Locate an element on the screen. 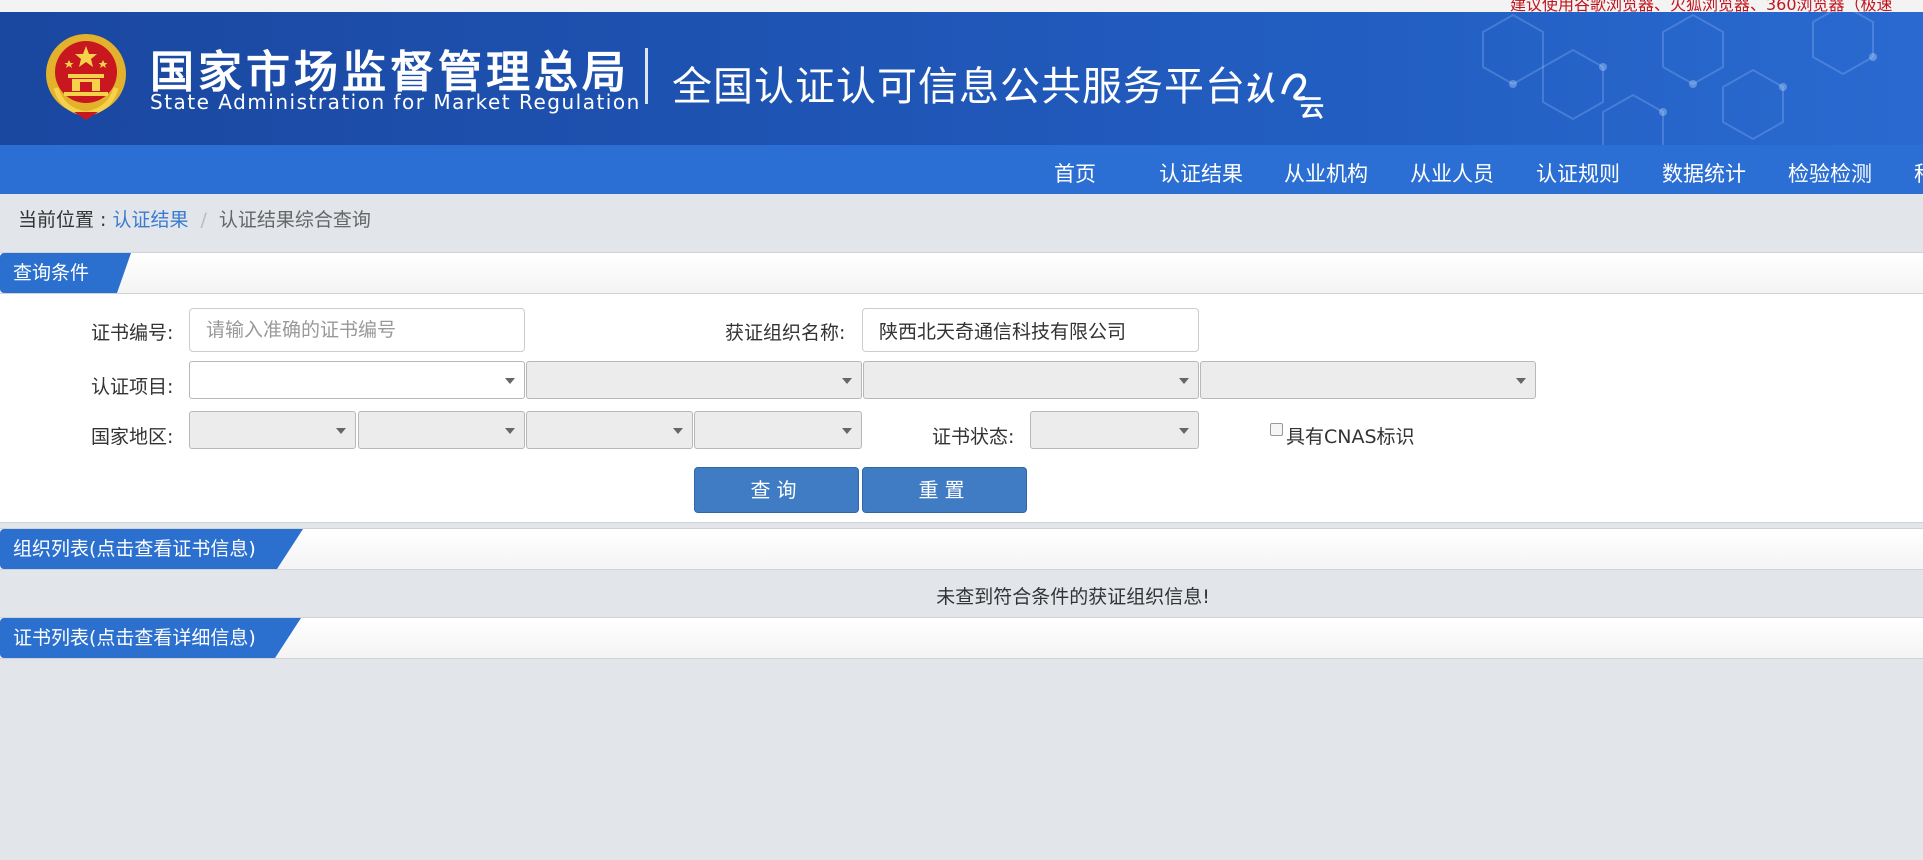 This screenshot has width=1923, height=860. cert-list-panel-tab: 证书列表(点击查看详细信息) is located at coordinates (150, 638).